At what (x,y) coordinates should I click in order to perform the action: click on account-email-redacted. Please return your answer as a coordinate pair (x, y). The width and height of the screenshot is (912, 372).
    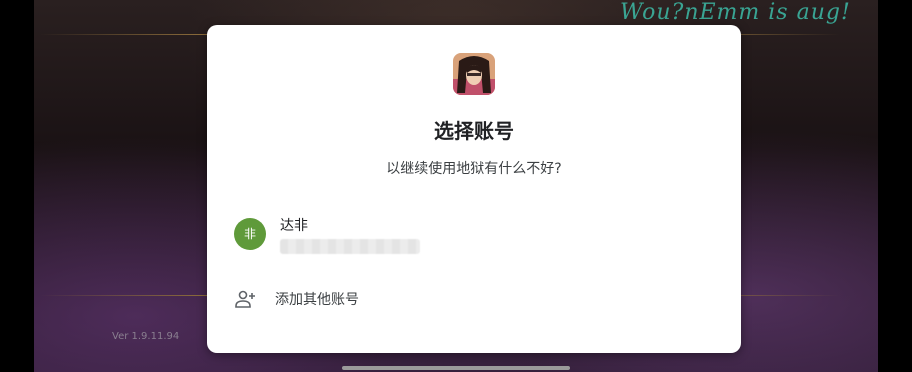
    Looking at the image, I should click on (350, 246).